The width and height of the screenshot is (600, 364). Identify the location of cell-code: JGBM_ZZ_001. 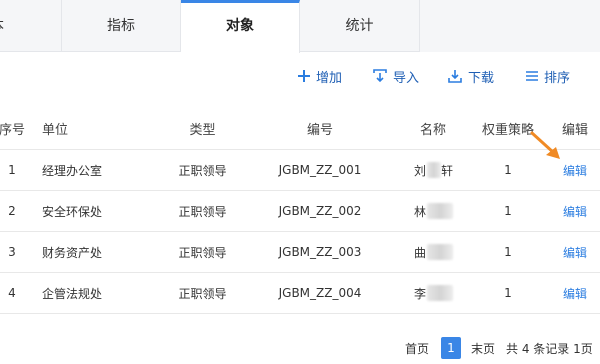
(320, 170).